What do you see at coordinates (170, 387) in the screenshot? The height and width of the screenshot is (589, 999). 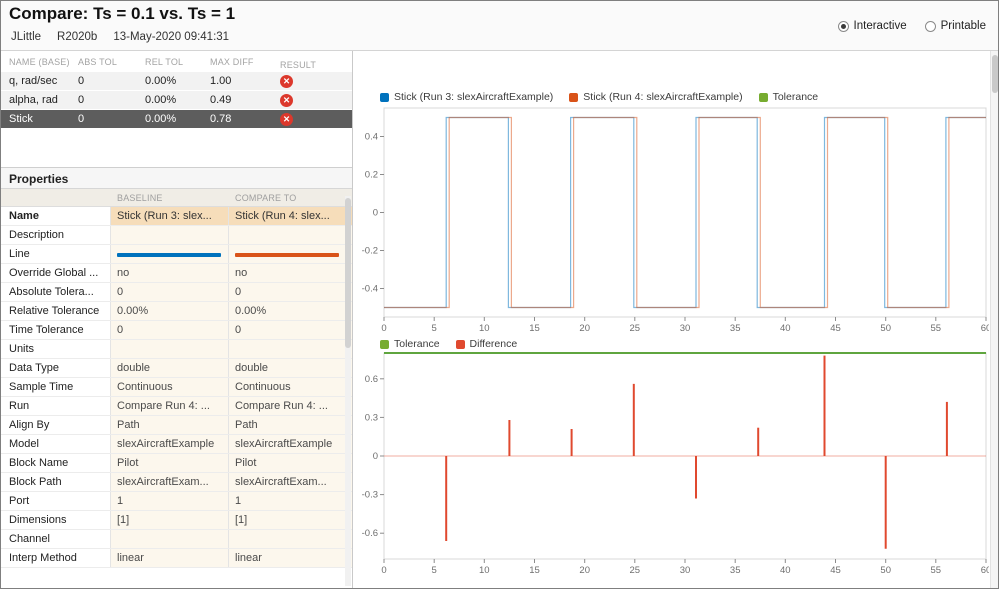 I see `property-value-baseline: Continuous` at bounding box center [170, 387].